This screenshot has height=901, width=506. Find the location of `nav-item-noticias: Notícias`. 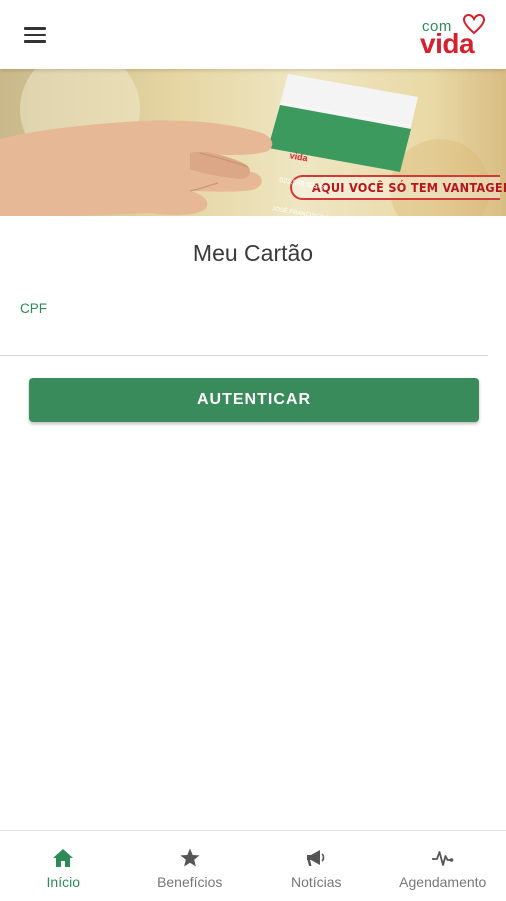

nav-item-noticias: Notícias is located at coordinates (316, 866).